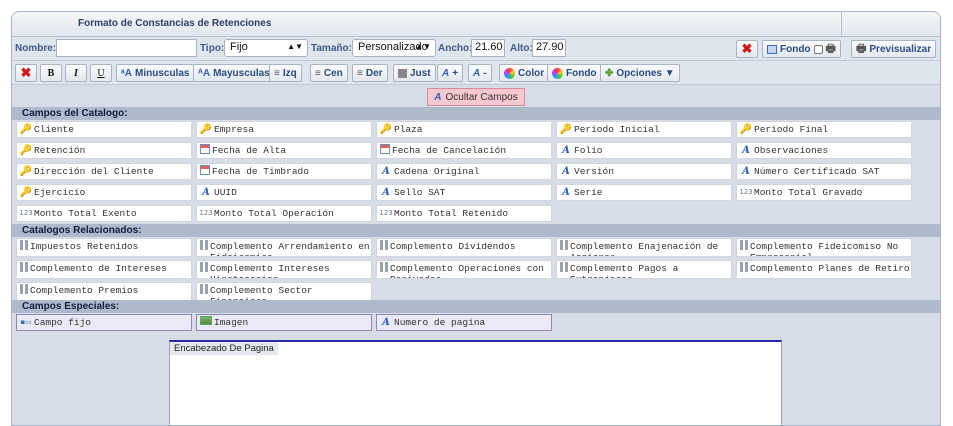 This screenshot has height=426, width=953. What do you see at coordinates (824, 247) in the screenshot?
I see `field-item: Complemento Fideicomiso No Empresarial` at bounding box center [824, 247].